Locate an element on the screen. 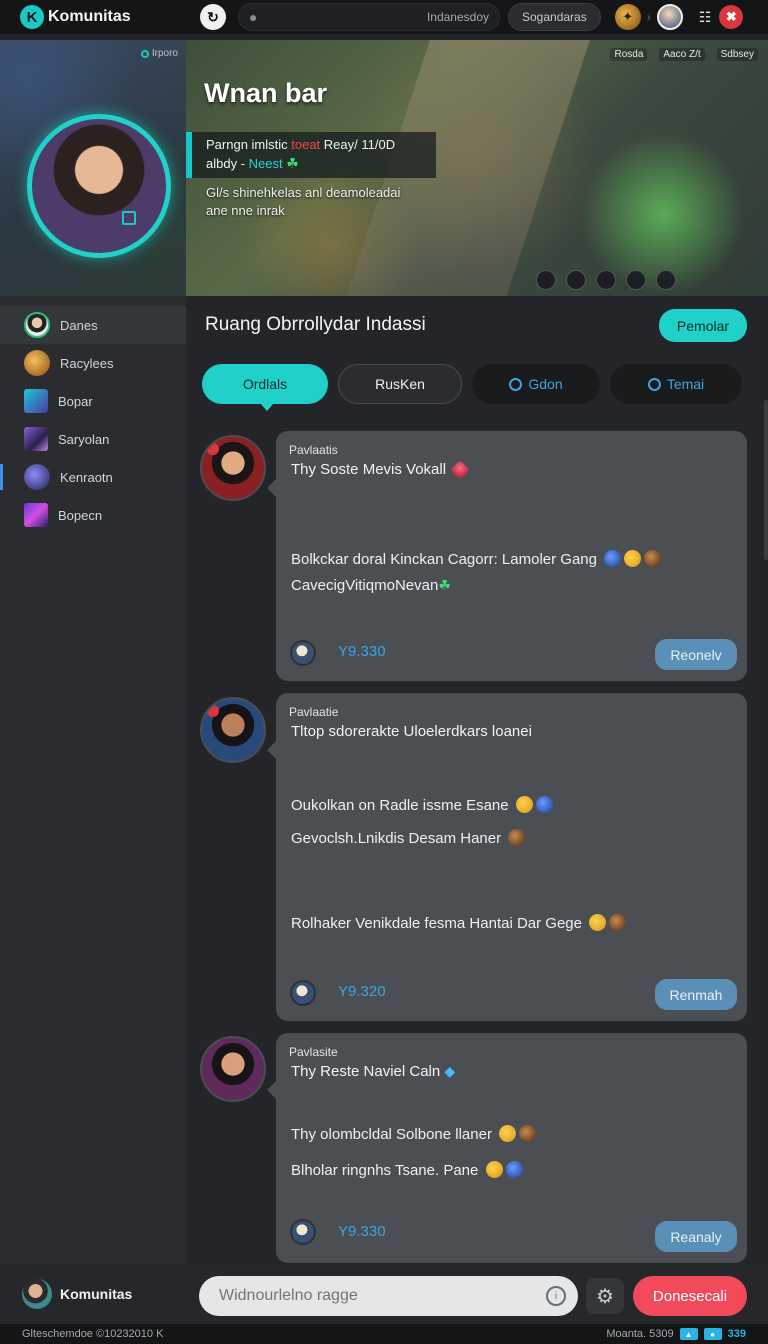 Image resolution: width=768 pixels, height=1344 pixels. room-title: Ruang Obrrollydar Indassi is located at coordinates (315, 324).